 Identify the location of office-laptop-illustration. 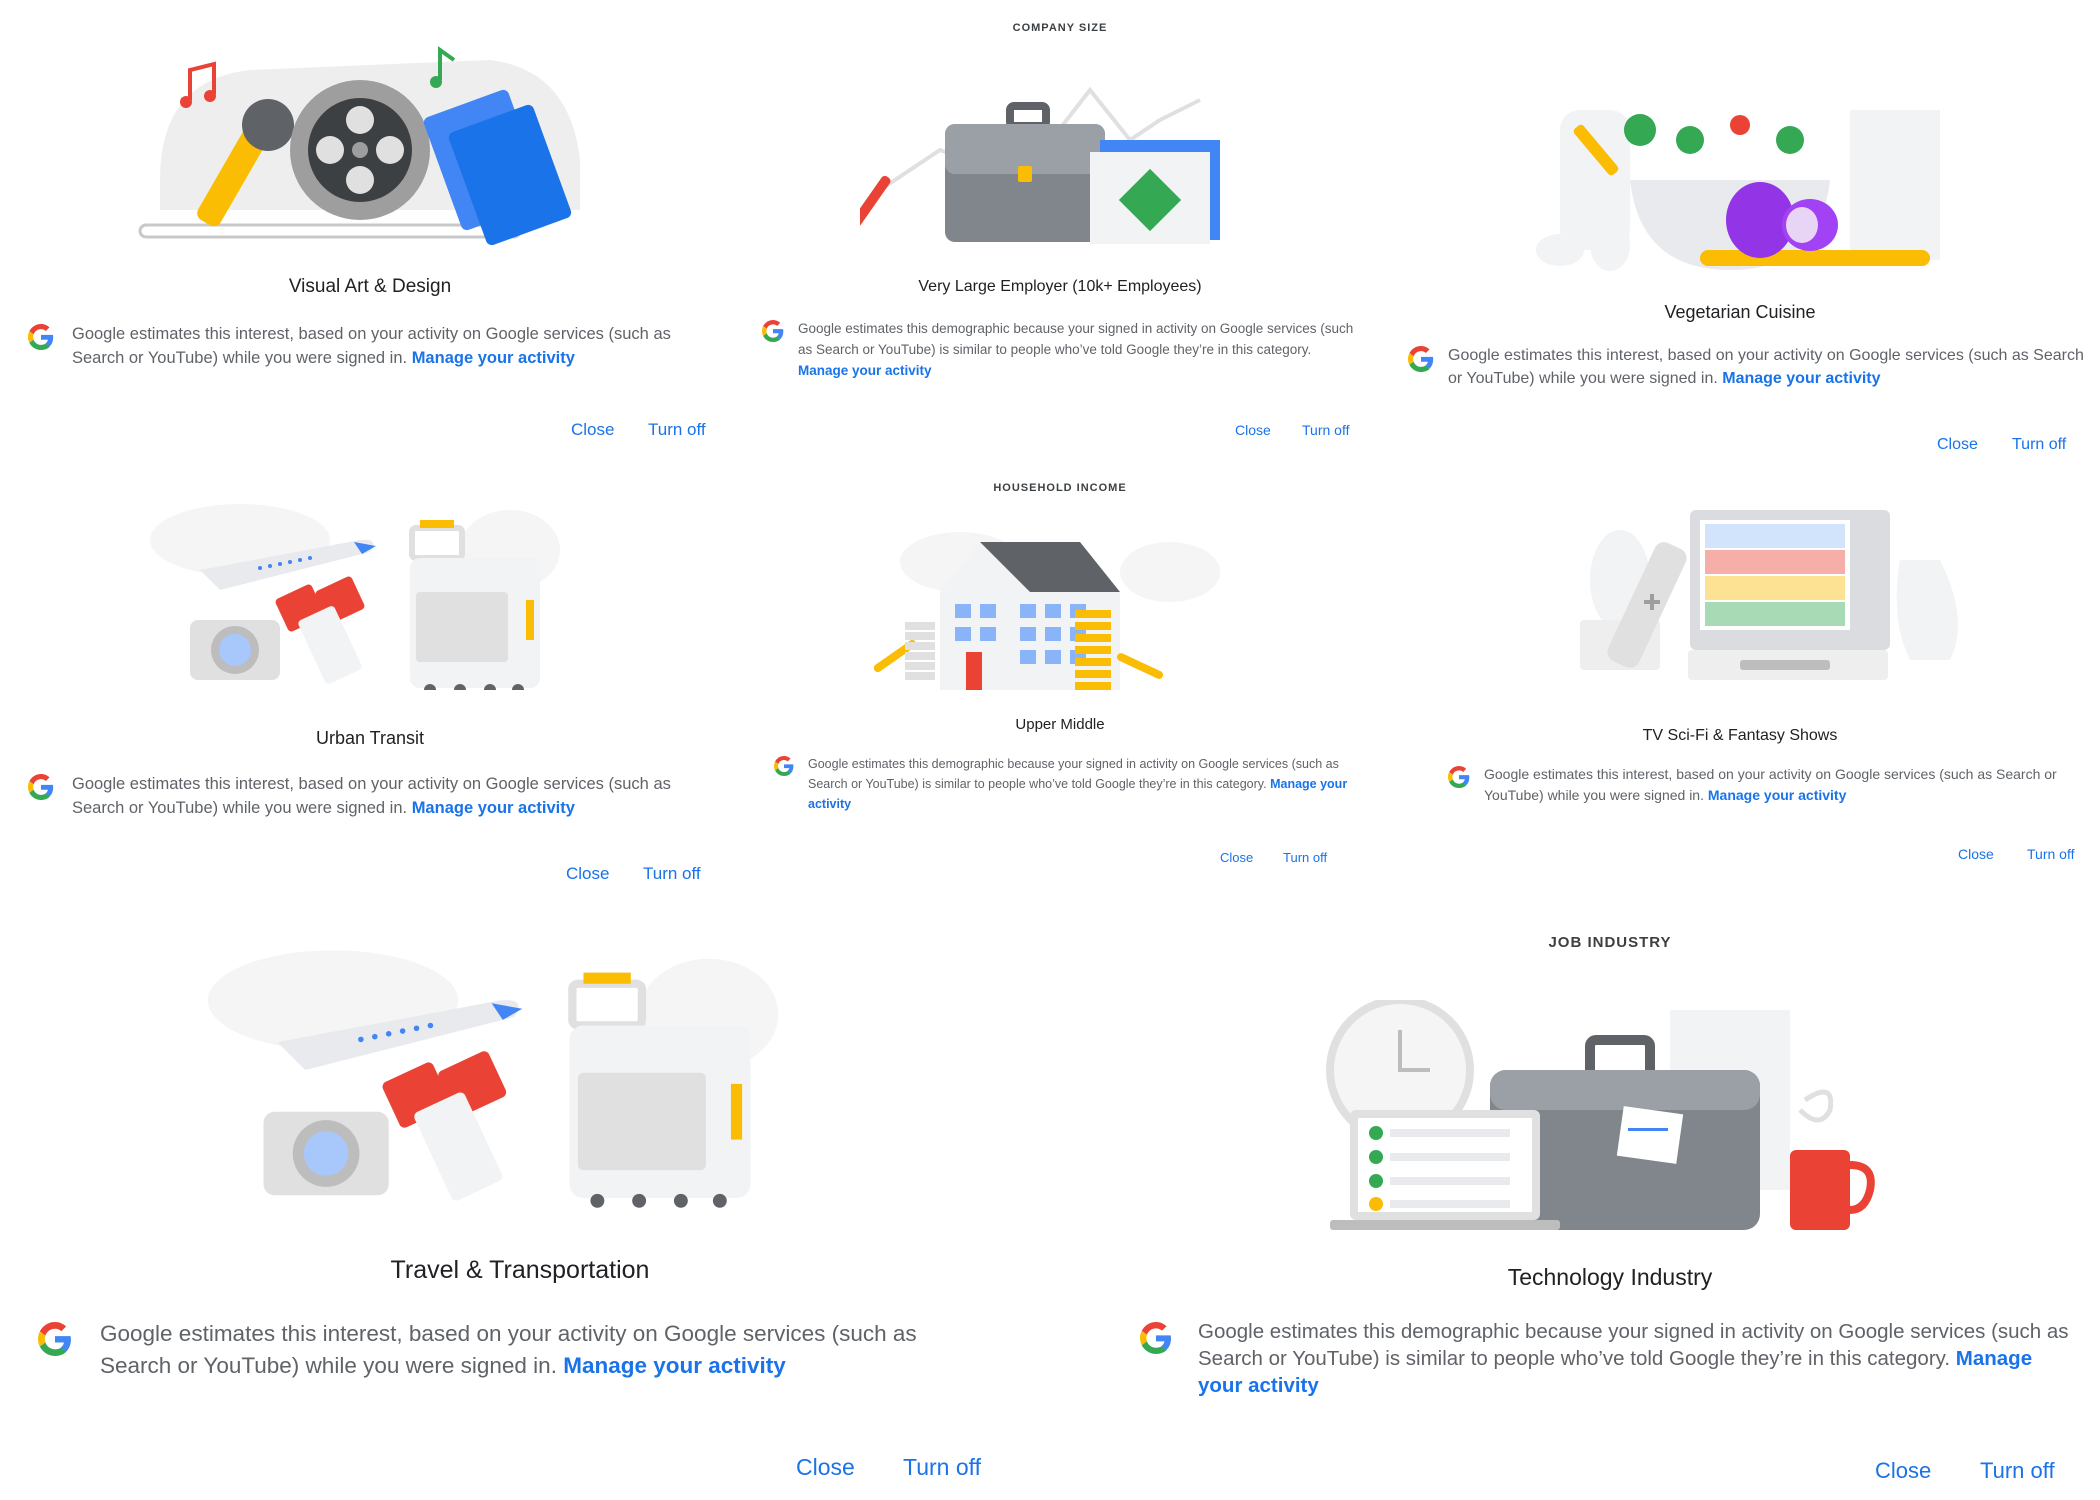
(1600, 1120).